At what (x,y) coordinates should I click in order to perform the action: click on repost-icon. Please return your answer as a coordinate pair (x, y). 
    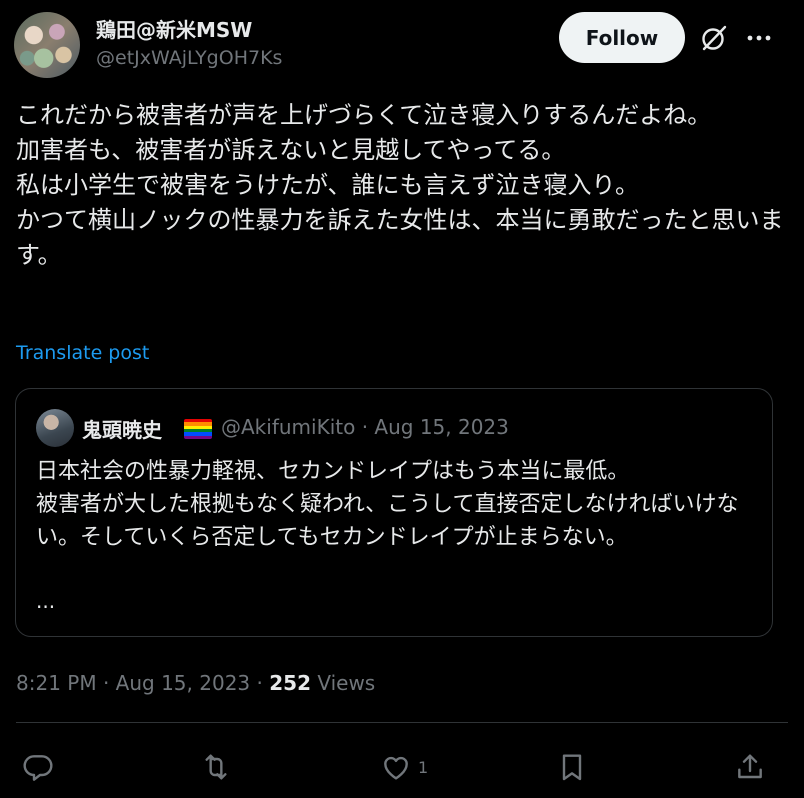
    Looking at the image, I should click on (216, 767).